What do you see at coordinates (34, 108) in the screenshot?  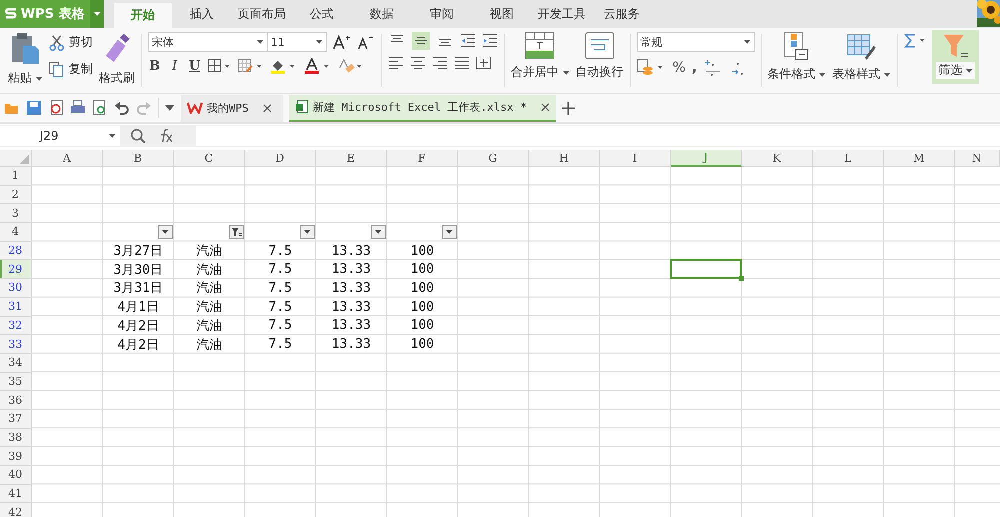 I see `save-icon` at bounding box center [34, 108].